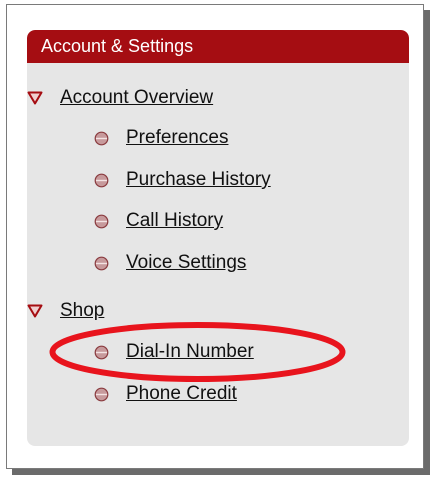 Image resolution: width=435 pixels, height=481 pixels. I want to click on panel-title: Account & Settings, so click(117, 46).